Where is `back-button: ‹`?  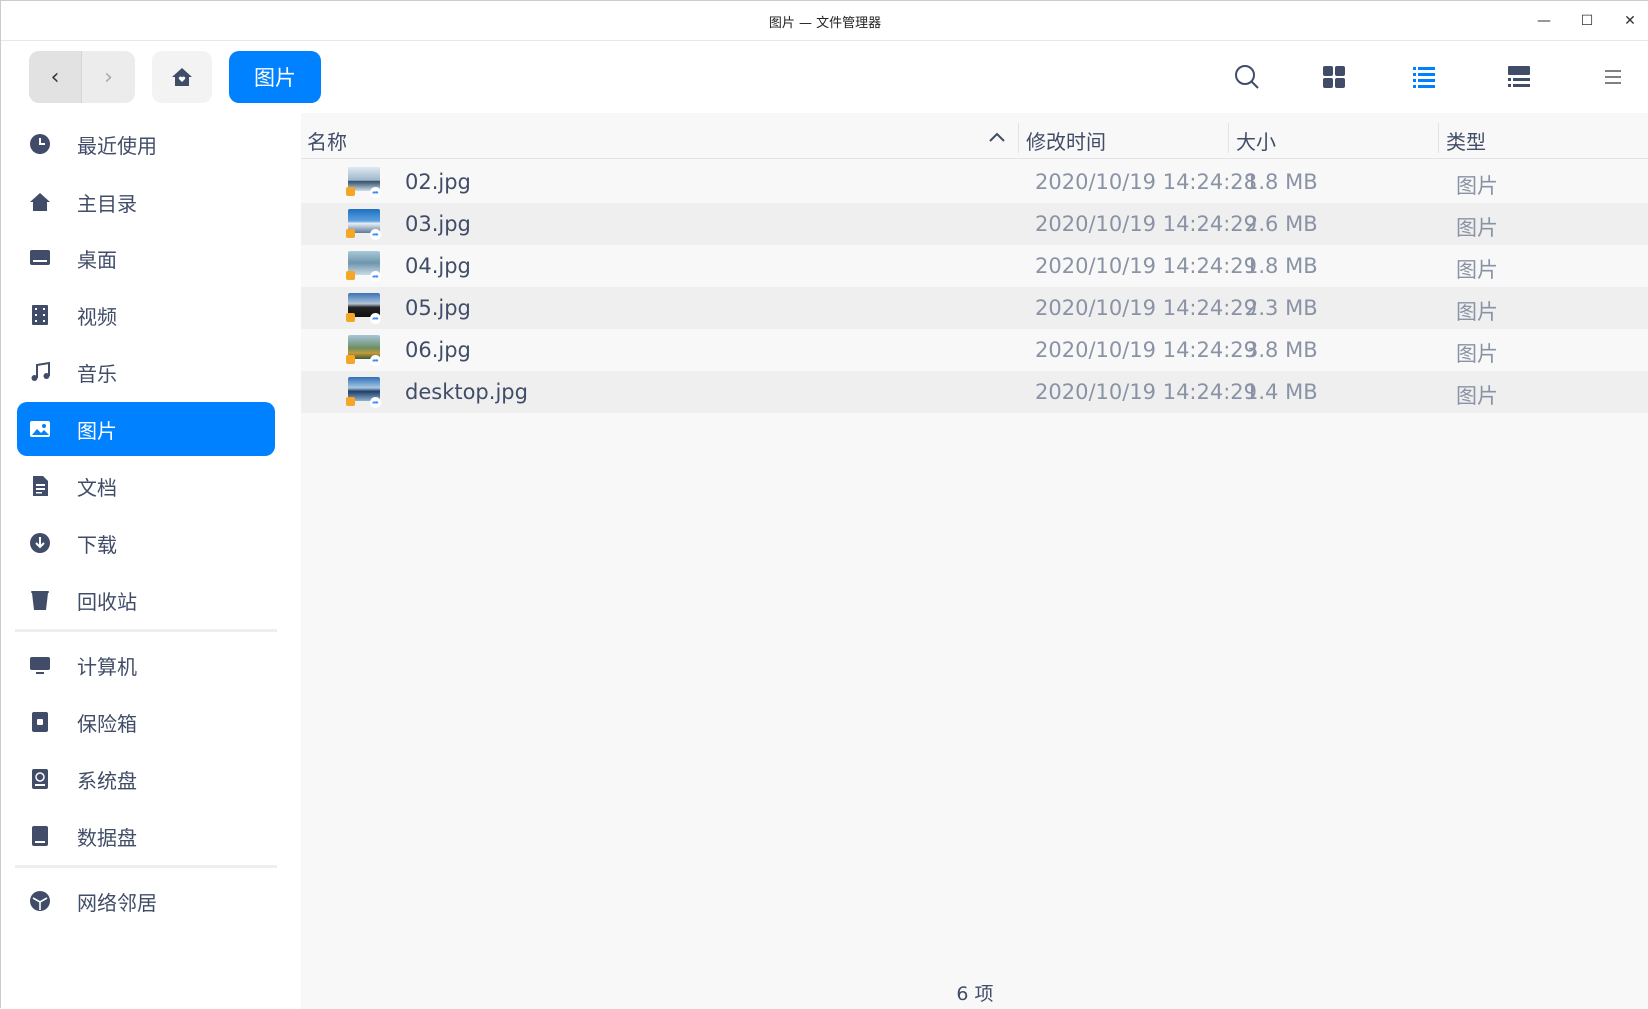 back-button: ‹ is located at coordinates (55, 77).